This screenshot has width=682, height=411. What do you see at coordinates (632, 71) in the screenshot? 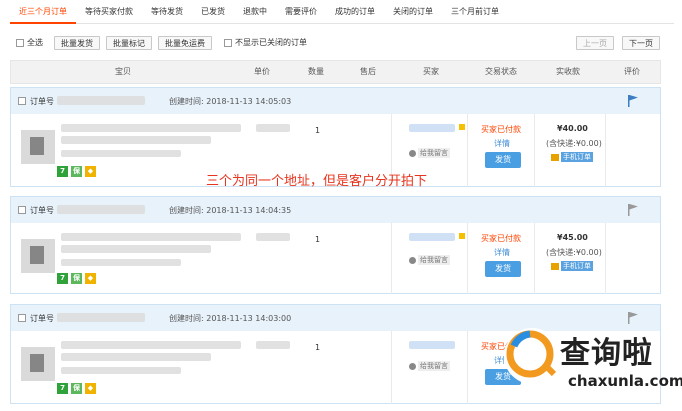
I see `col-review: 评价` at bounding box center [632, 71].